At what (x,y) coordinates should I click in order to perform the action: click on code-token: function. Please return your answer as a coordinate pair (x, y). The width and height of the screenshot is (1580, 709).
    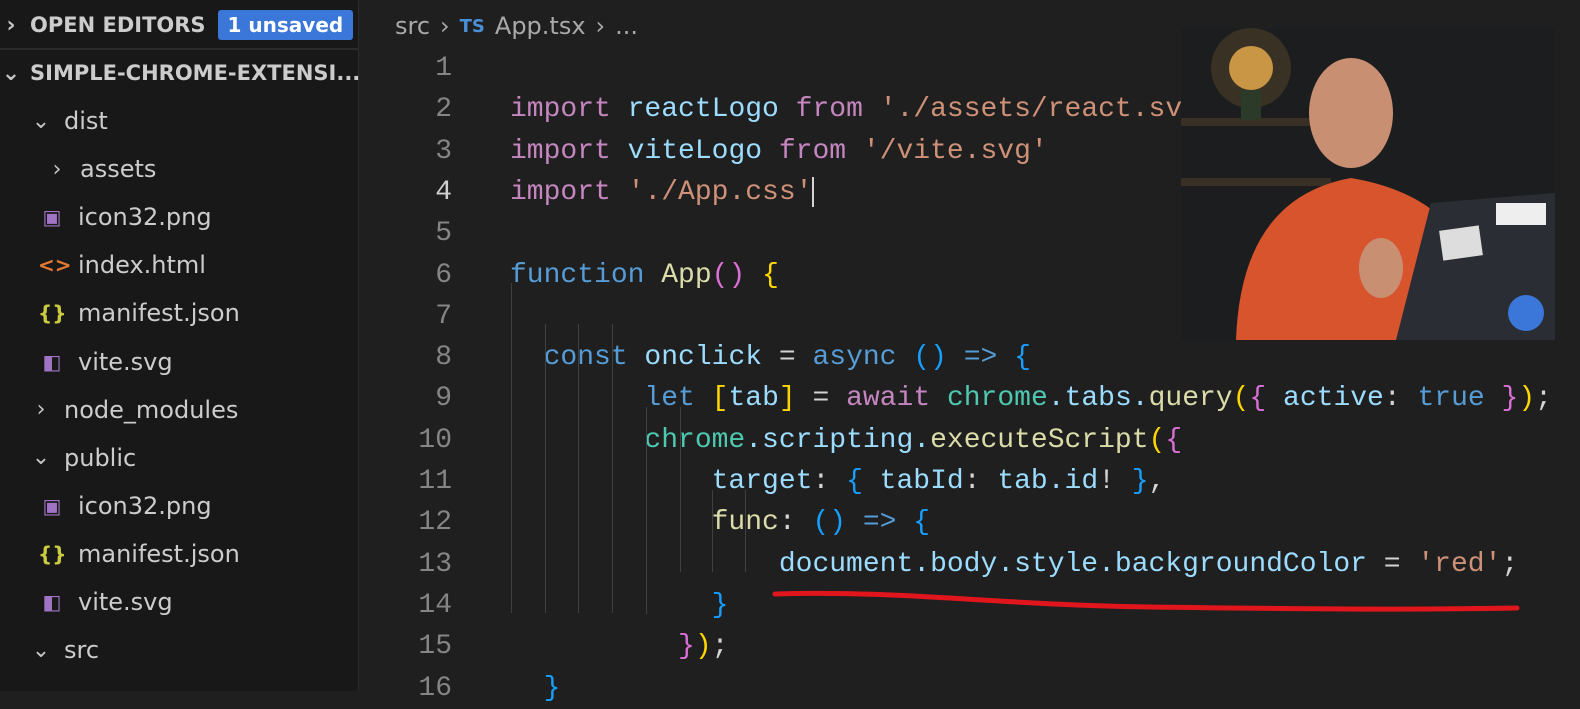
    Looking at the image, I should click on (577, 275).